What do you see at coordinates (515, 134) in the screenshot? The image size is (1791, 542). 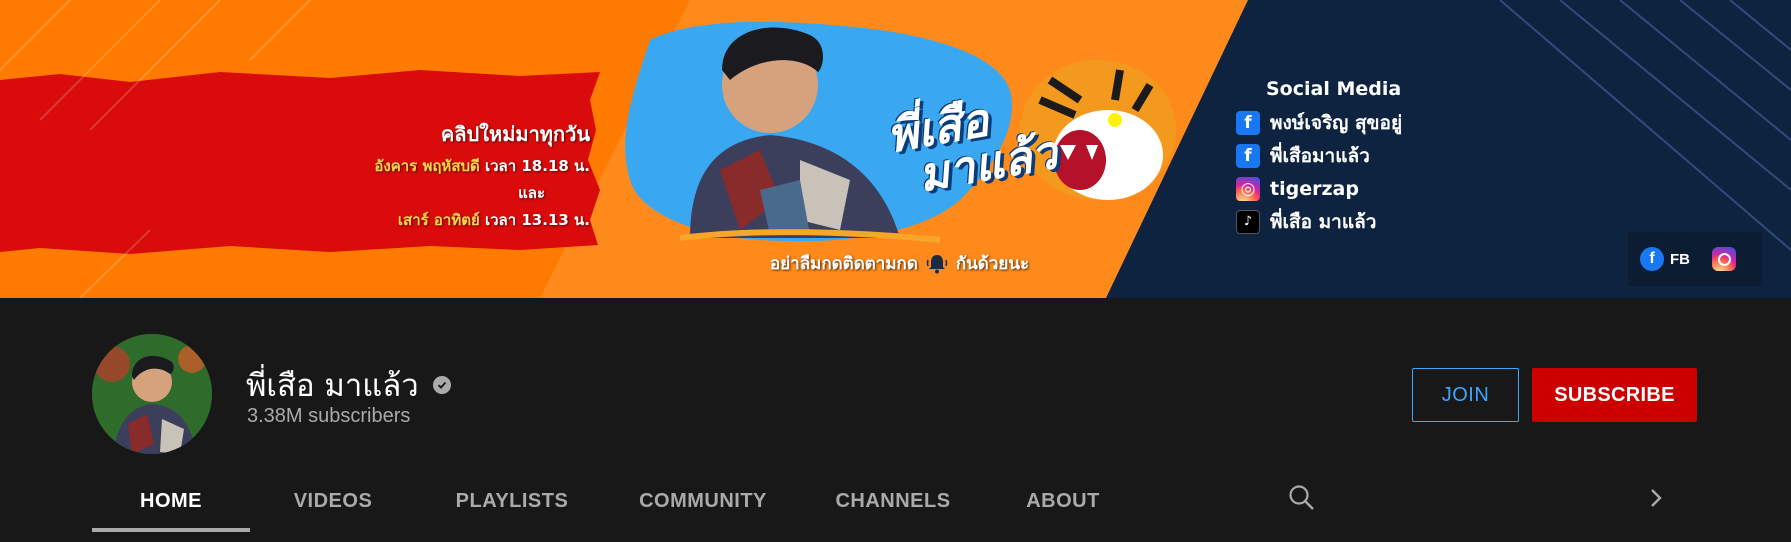 I see `schedule-headline: คลิปใหม่มาทุกวัน` at bounding box center [515, 134].